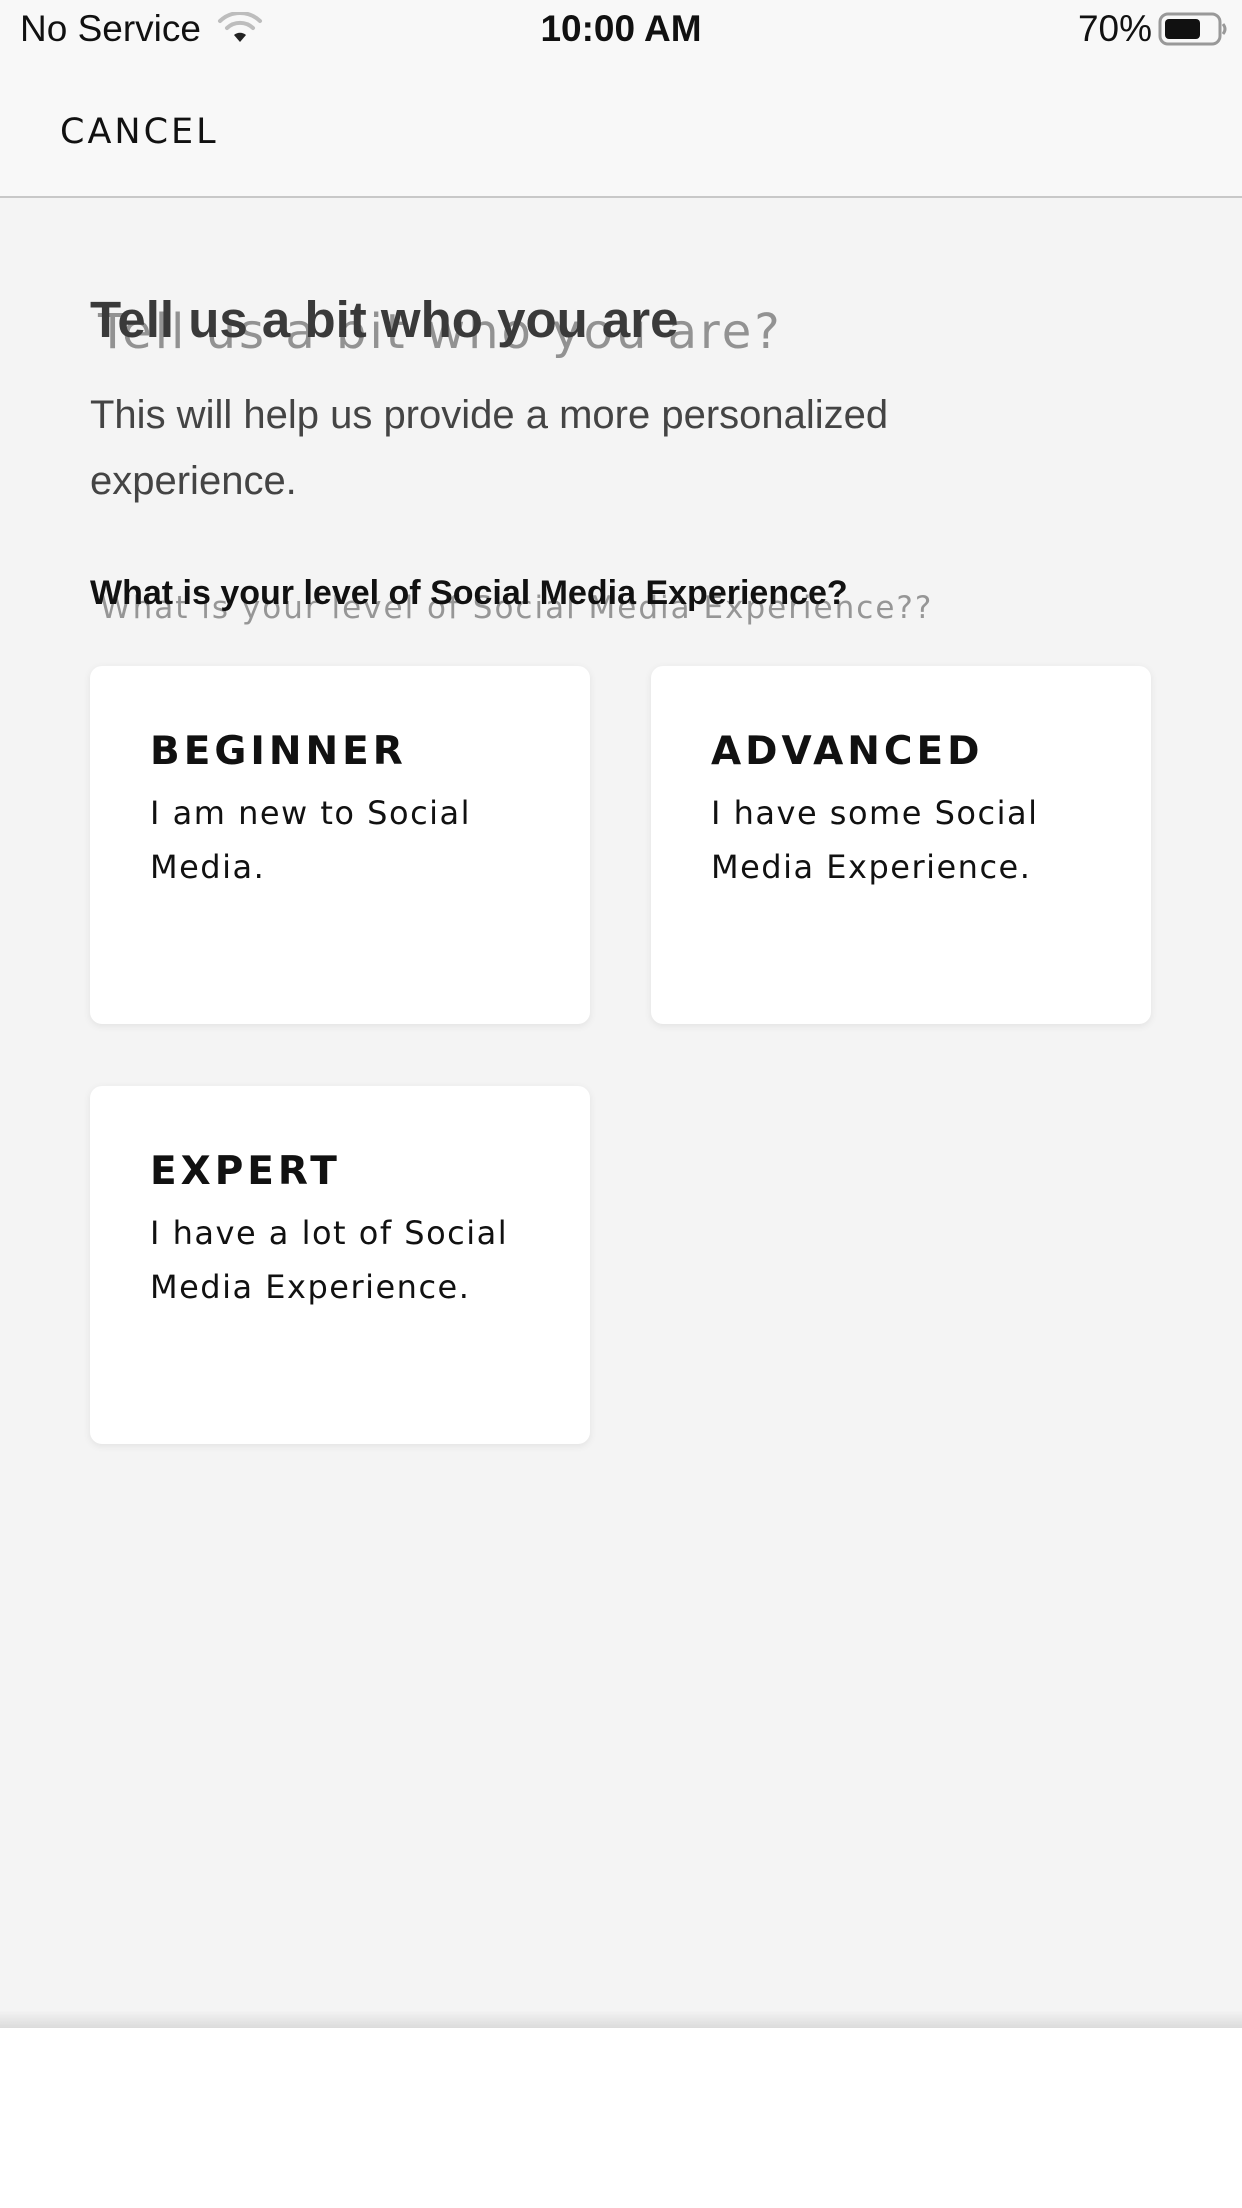 The image size is (1242, 2208). What do you see at coordinates (311, 840) in the screenshot?
I see `option-description: I am new to Social Media.` at bounding box center [311, 840].